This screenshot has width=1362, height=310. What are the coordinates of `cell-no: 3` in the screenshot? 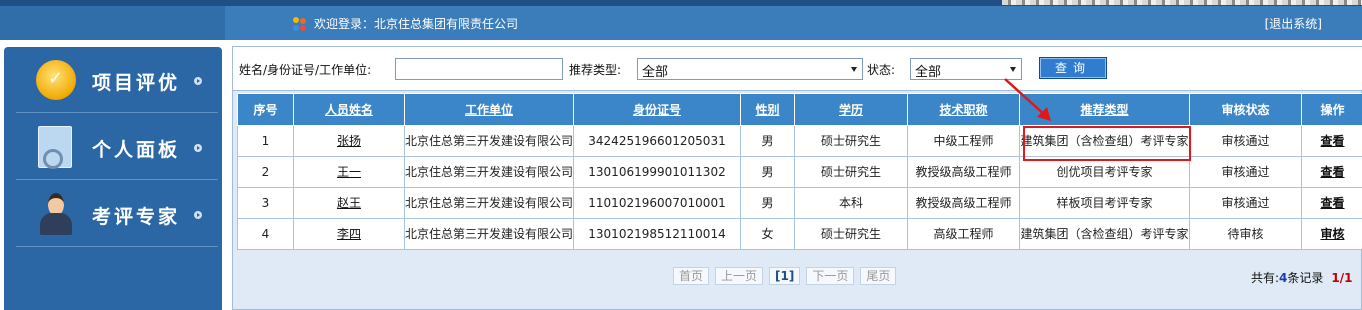 It's located at (265, 203).